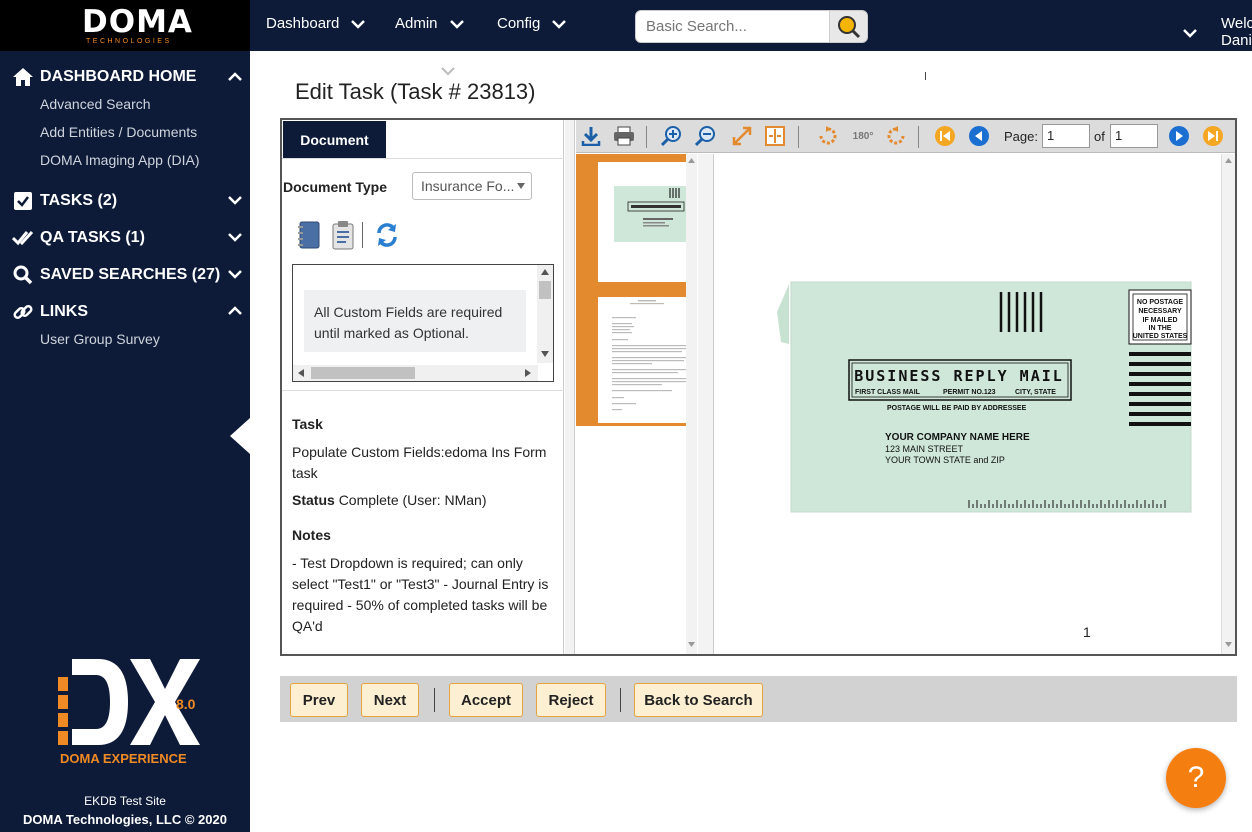 This screenshot has width=1252, height=832. What do you see at coordinates (23, 201) in the screenshot?
I see `checkbox-icon` at bounding box center [23, 201].